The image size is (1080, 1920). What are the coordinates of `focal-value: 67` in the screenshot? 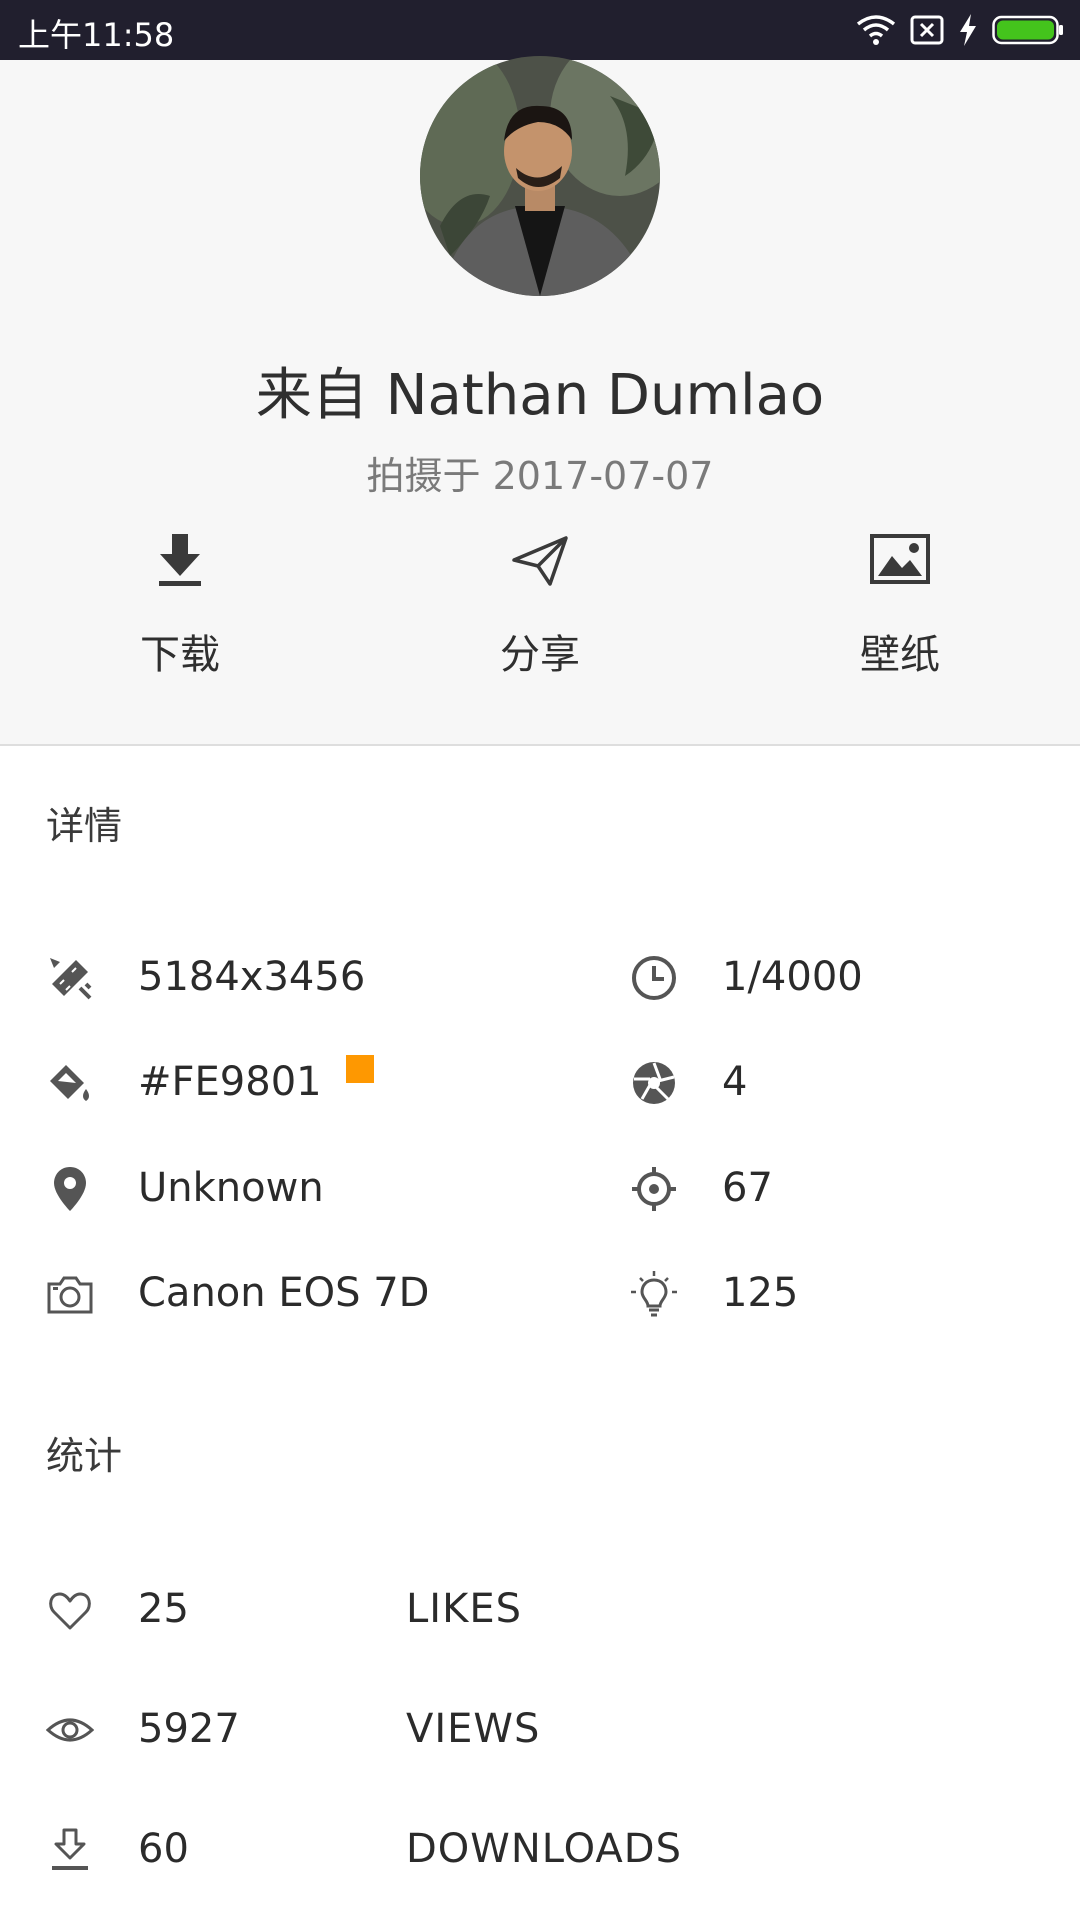 It's located at (747, 1188).